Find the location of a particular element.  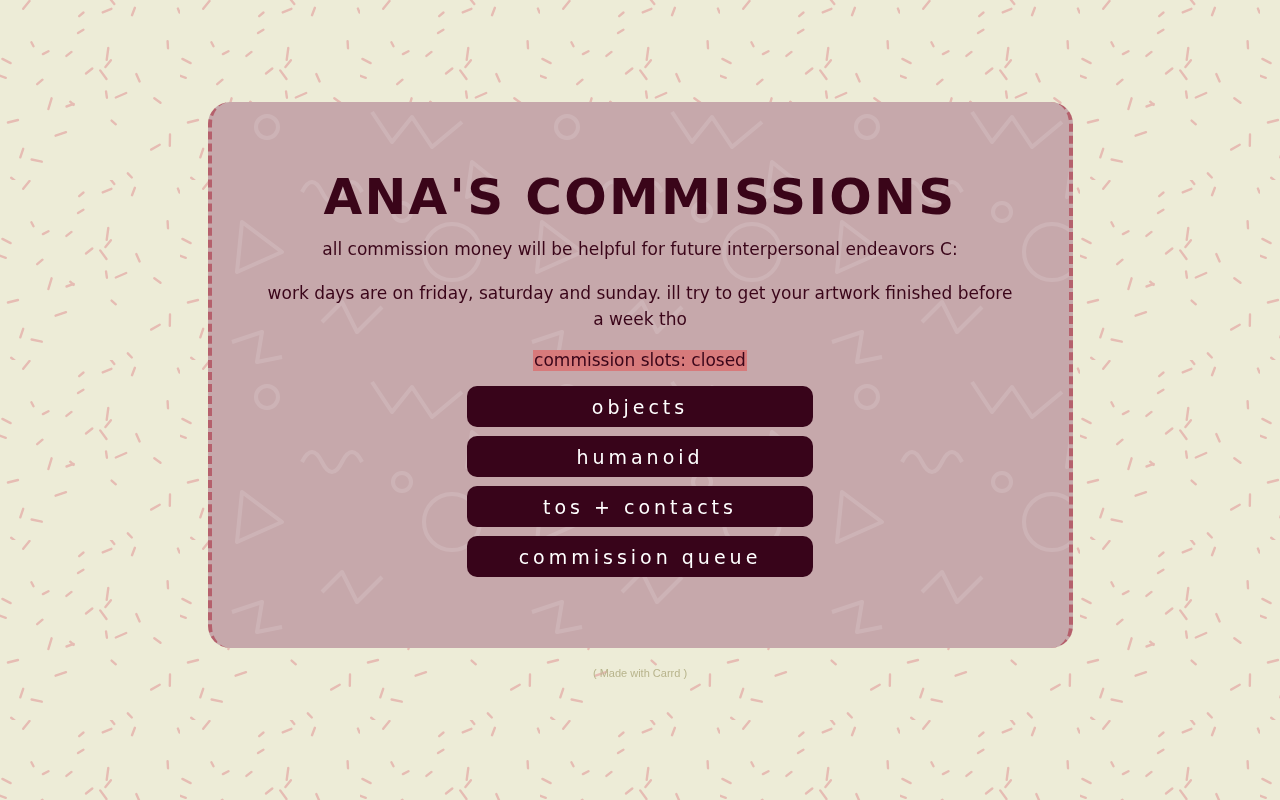

link-button: objects is located at coordinates (640, 406).